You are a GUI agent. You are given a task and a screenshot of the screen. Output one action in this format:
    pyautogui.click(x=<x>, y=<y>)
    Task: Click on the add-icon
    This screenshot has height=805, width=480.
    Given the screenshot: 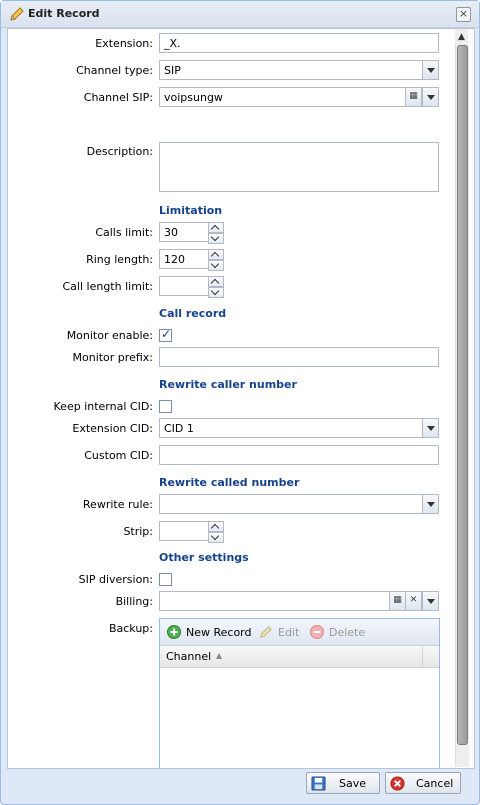 What is the action you would take?
    pyautogui.click(x=174, y=632)
    